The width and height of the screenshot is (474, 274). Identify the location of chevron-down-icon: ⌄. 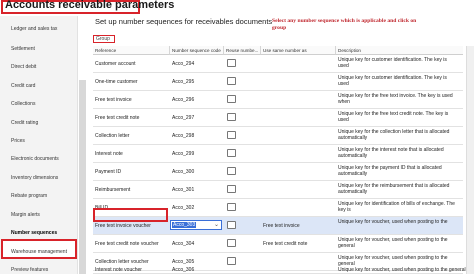
(216, 225).